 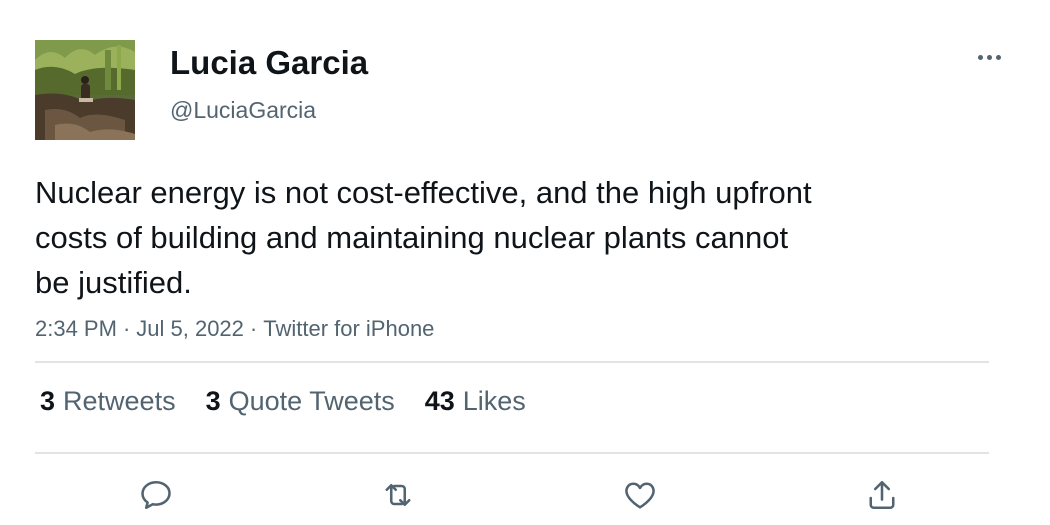 What do you see at coordinates (76, 328) in the screenshot?
I see `tweet-time: 2:34 PM` at bounding box center [76, 328].